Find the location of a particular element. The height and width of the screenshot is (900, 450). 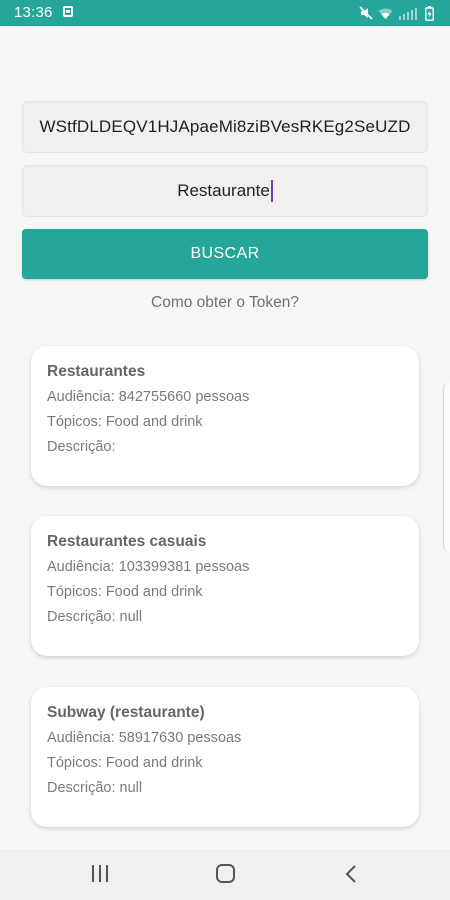

status-icons is located at coordinates (396, 13).